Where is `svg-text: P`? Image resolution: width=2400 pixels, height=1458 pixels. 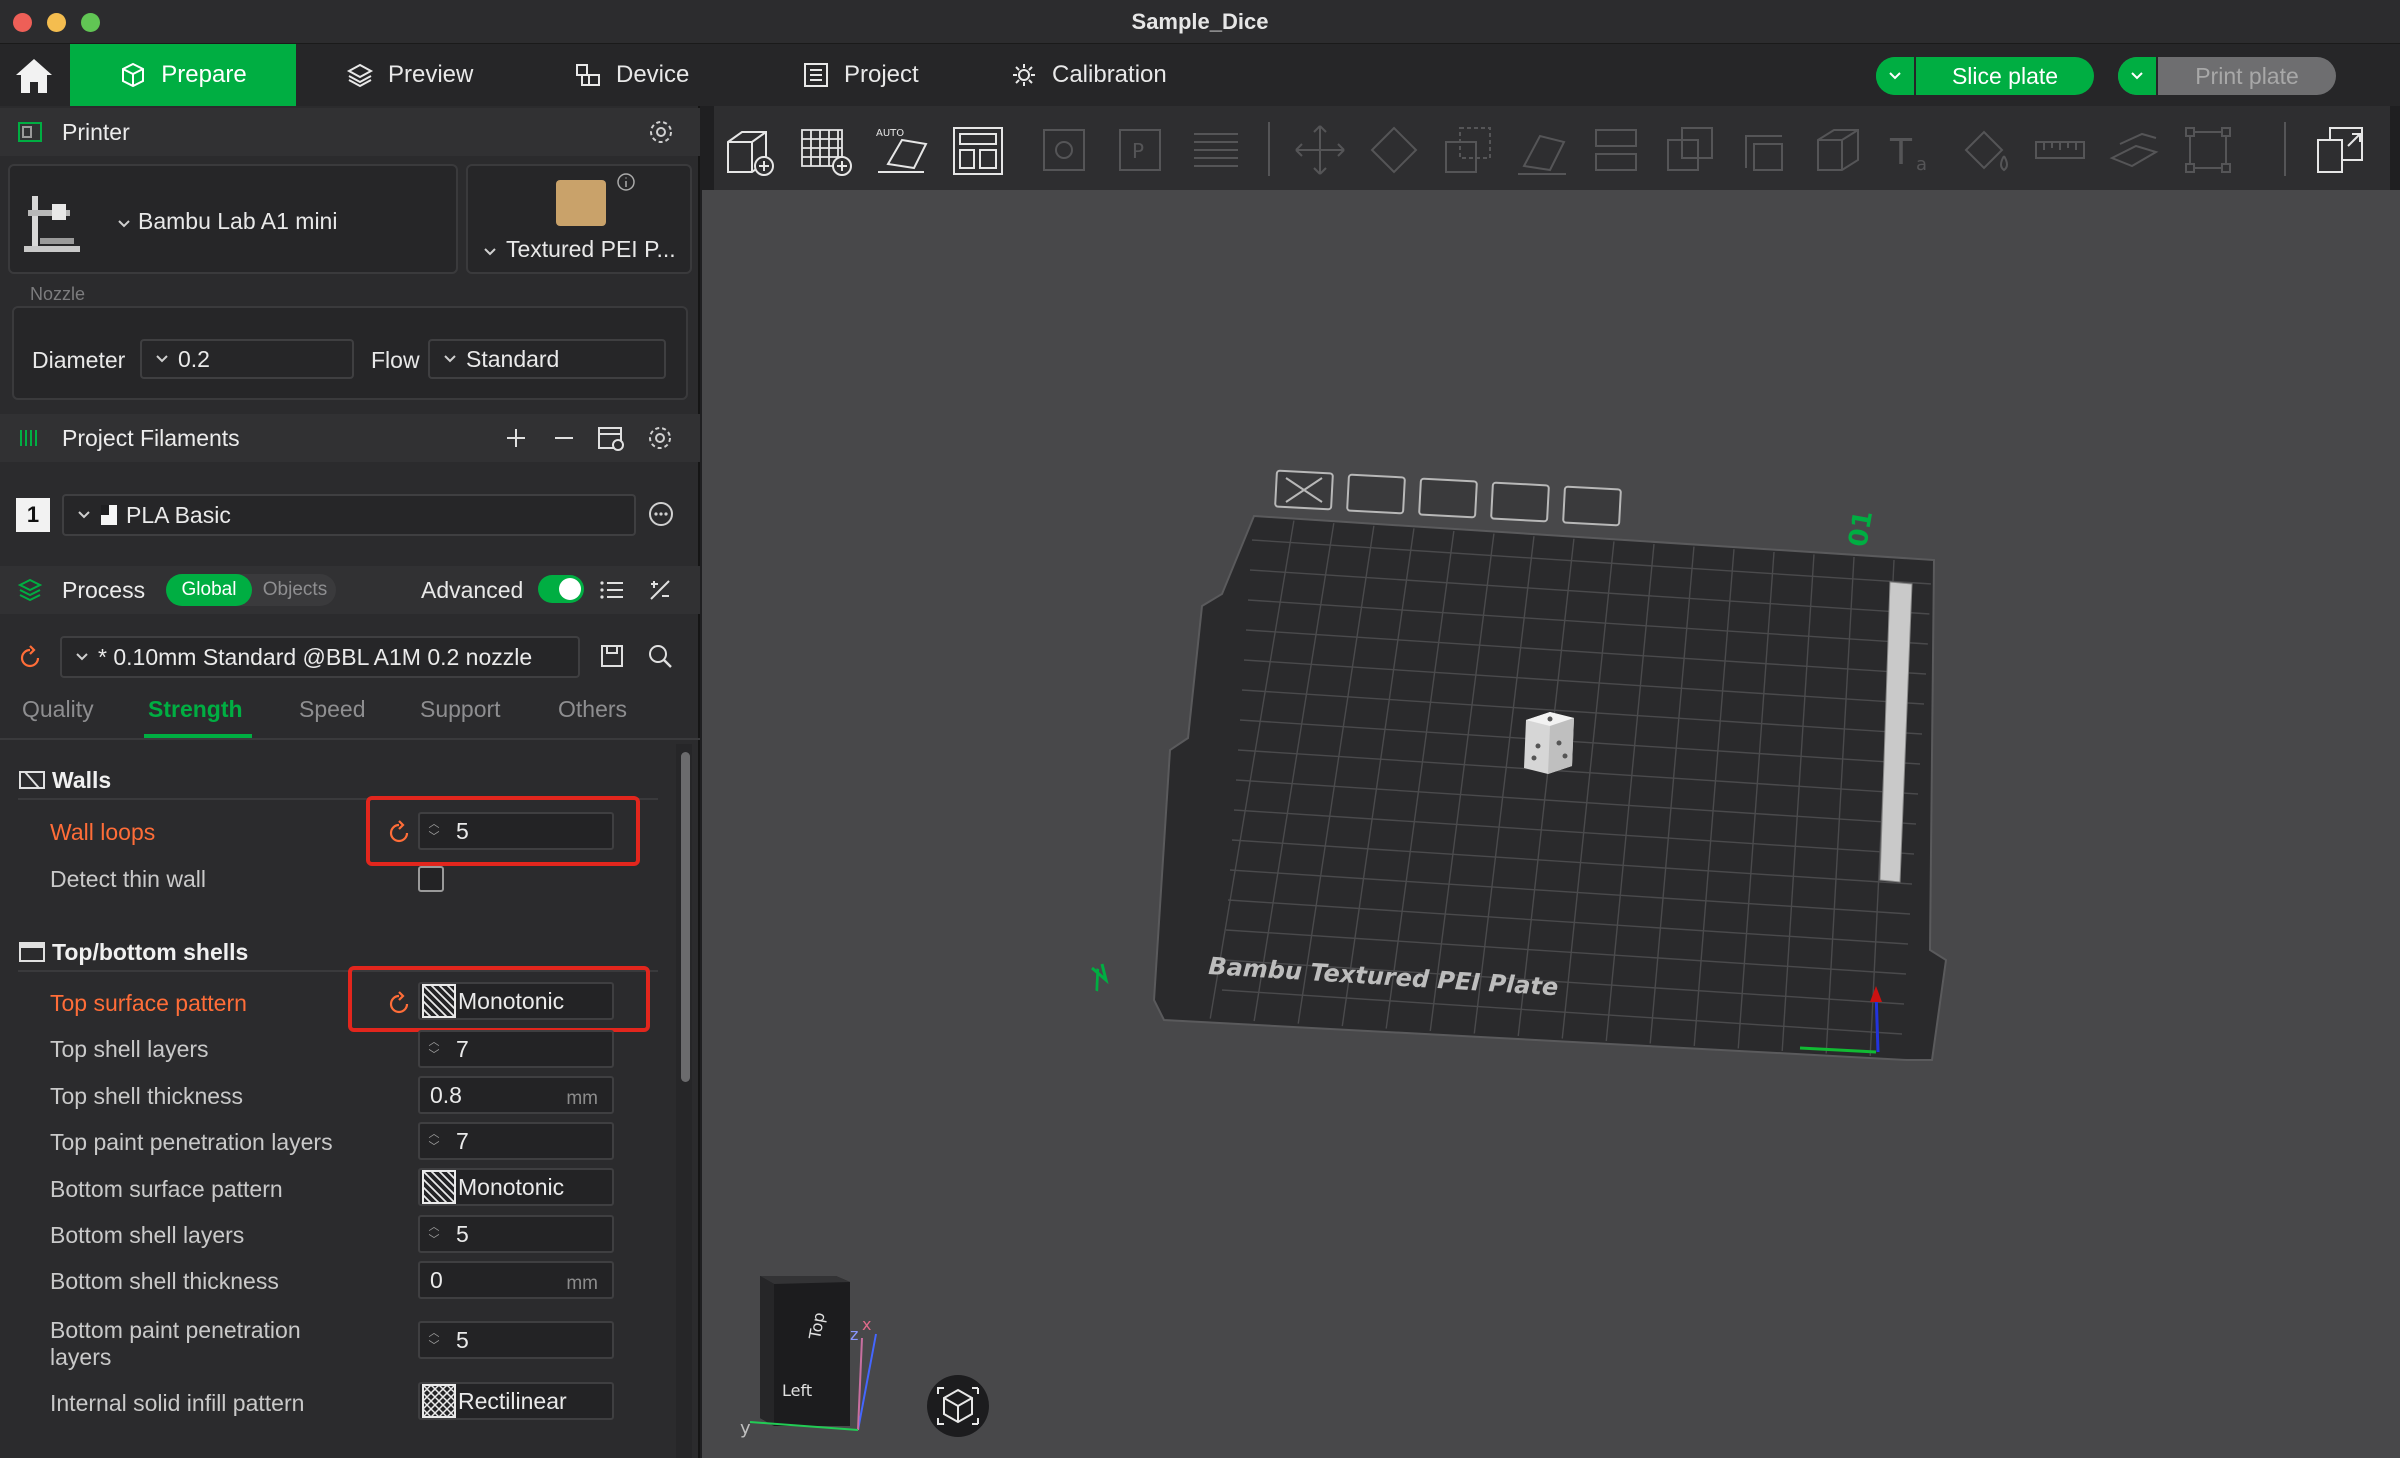
svg-text: P is located at coordinates (1138, 151).